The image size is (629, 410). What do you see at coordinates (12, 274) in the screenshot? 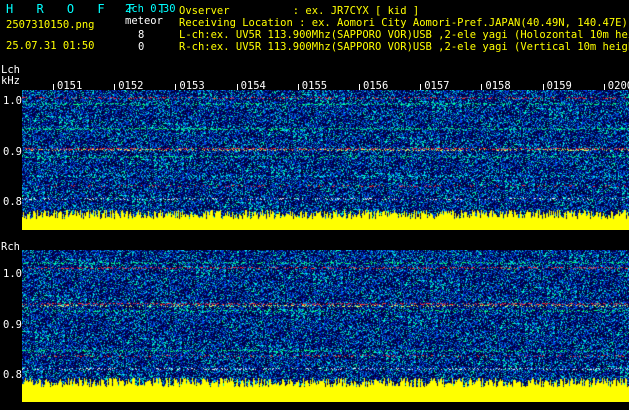
I see `rch-ytick-1-0: 1.0` at bounding box center [12, 274].